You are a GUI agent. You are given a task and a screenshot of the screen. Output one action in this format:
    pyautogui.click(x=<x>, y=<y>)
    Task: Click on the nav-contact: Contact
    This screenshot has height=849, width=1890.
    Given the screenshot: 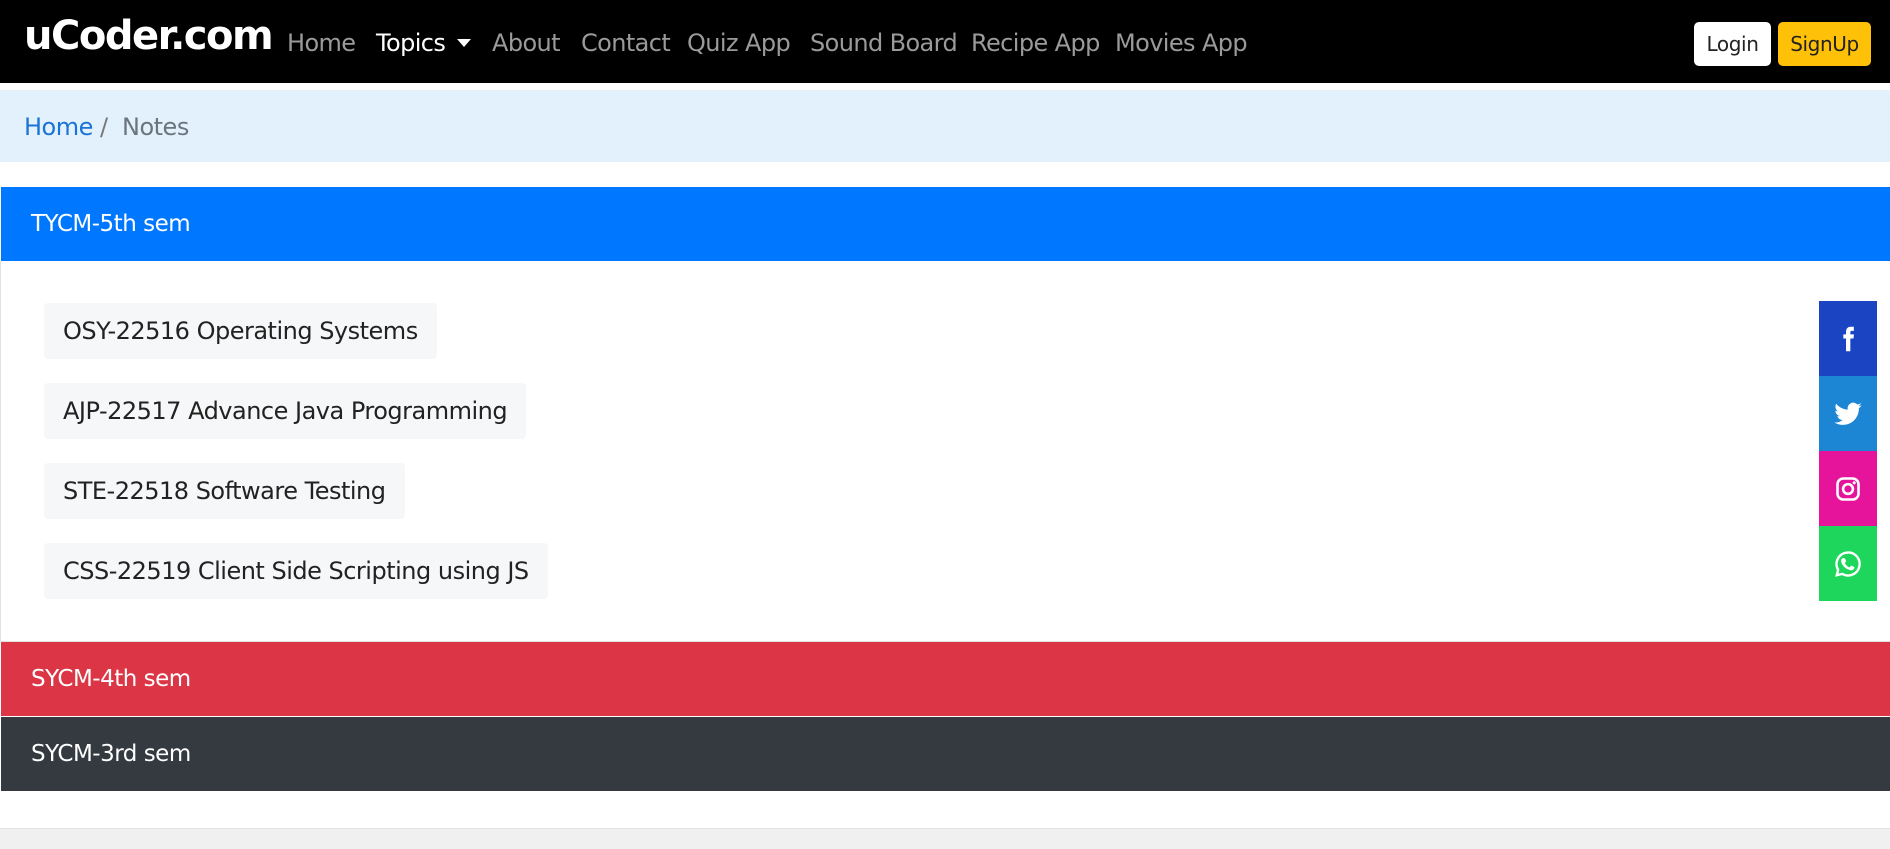 What is the action you would take?
    pyautogui.click(x=626, y=43)
    